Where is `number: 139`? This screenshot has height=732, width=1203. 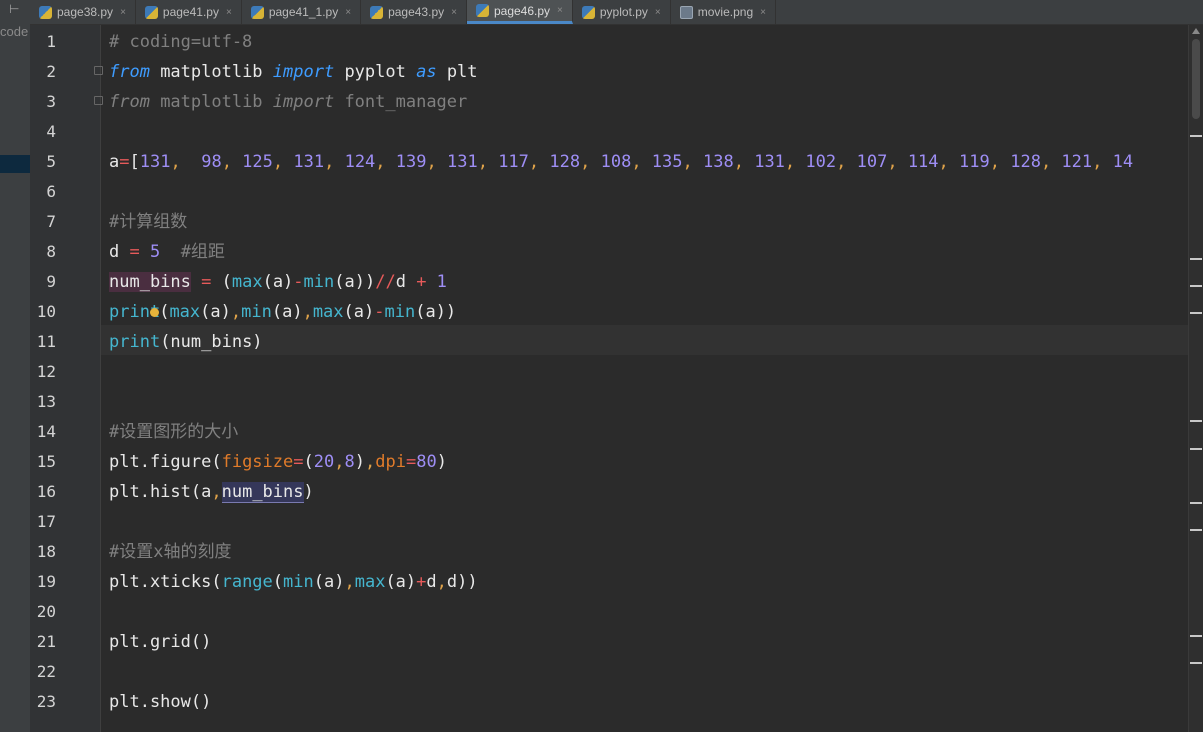
number: 139 is located at coordinates (411, 162).